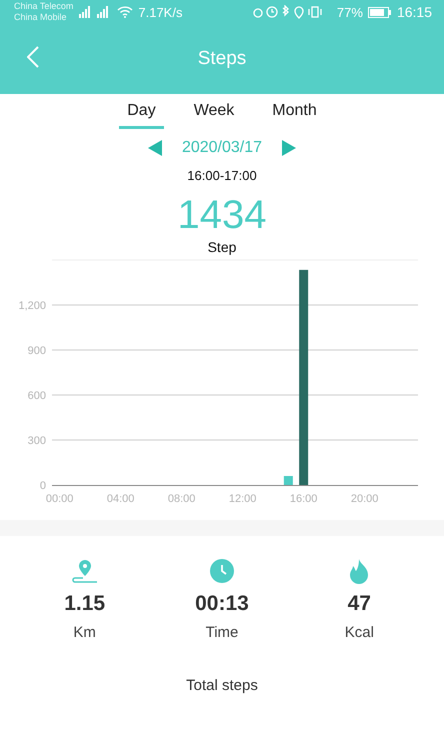 The width and height of the screenshot is (444, 732). Describe the element at coordinates (359, 632) in the screenshot. I see `stat-label: Kcal` at that location.